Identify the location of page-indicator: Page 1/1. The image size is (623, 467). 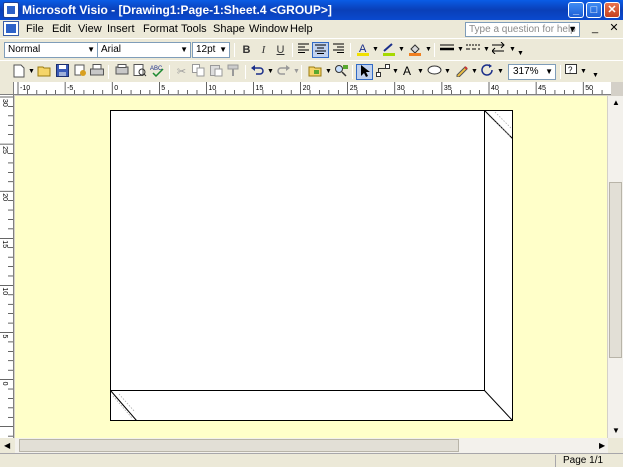
(583, 460).